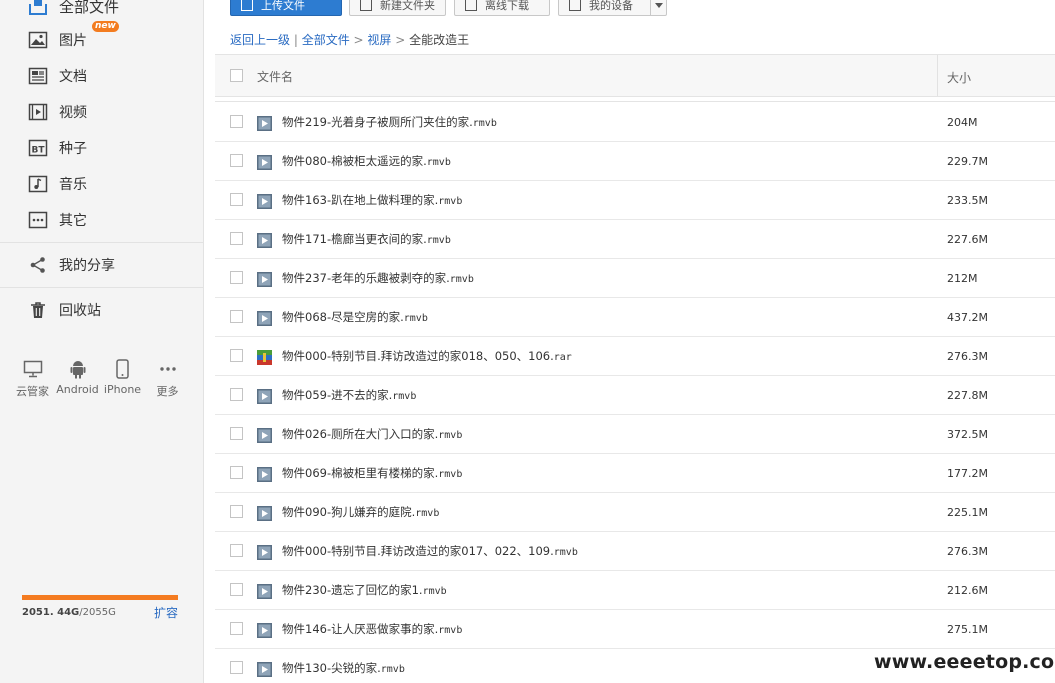 The height and width of the screenshot is (683, 1055). I want to click on music-icon, so click(38, 184).